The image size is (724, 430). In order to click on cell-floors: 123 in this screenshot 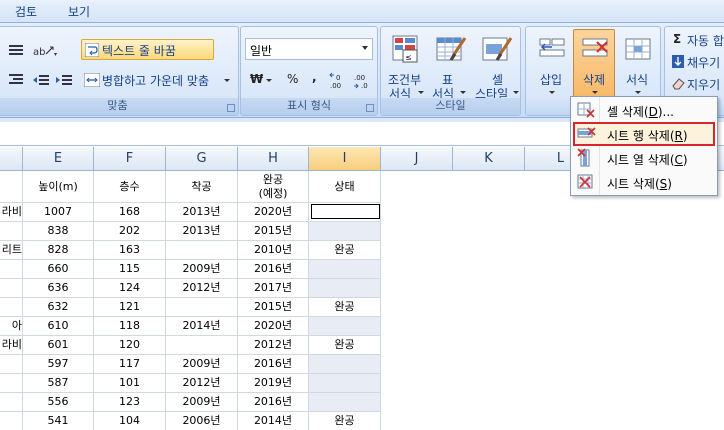, I will do `click(130, 402)`.